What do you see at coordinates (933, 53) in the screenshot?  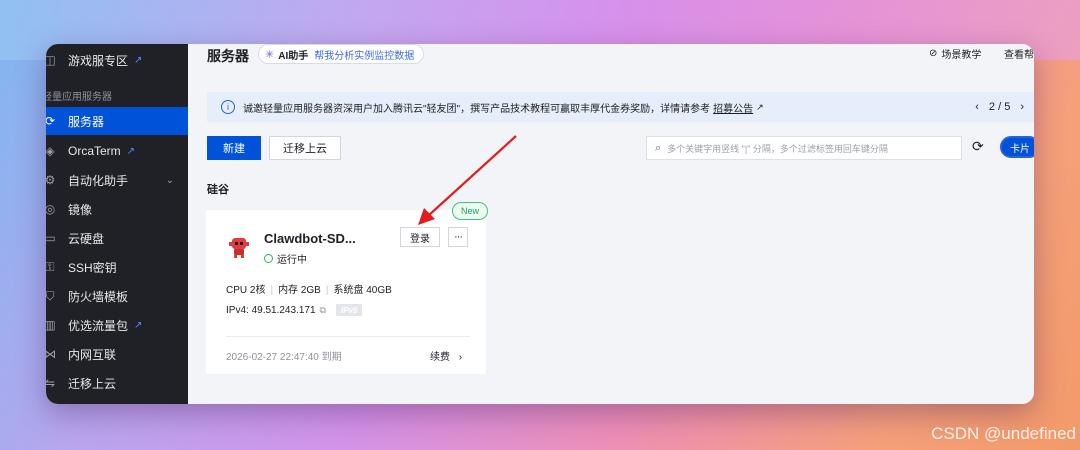 I see `eye-off-icon: ⊘` at bounding box center [933, 53].